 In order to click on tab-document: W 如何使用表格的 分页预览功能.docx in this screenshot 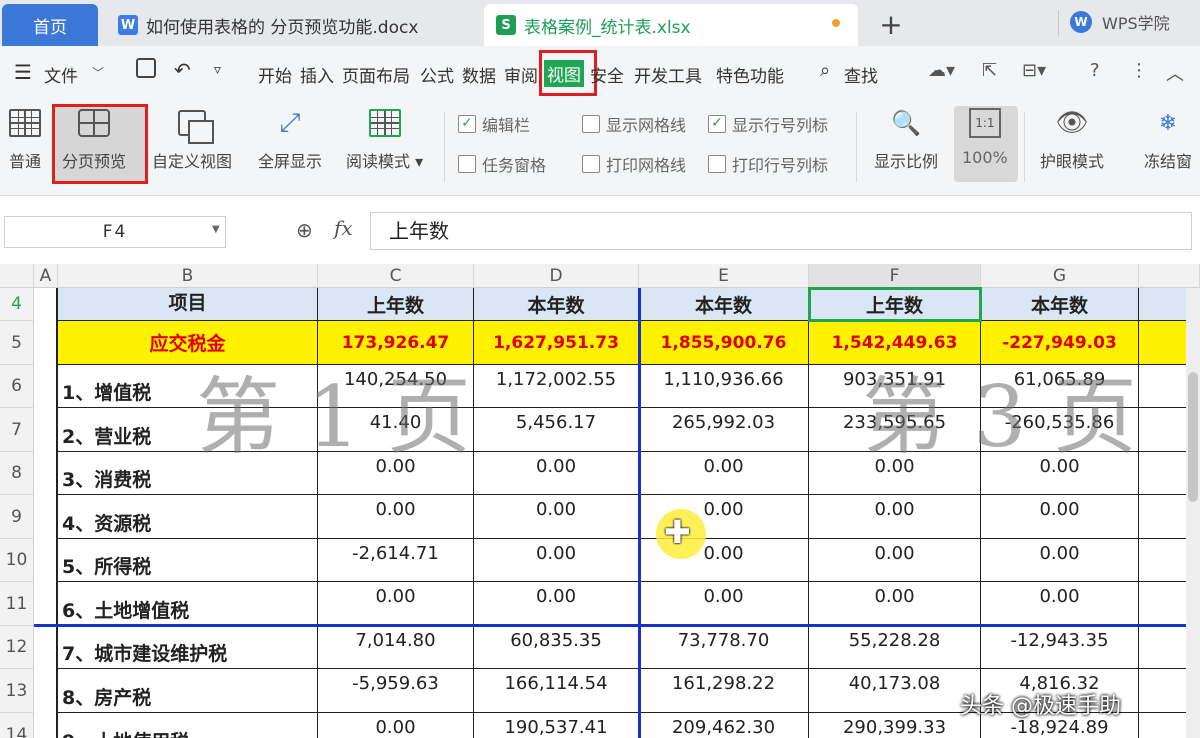, I will do `click(290, 25)`.